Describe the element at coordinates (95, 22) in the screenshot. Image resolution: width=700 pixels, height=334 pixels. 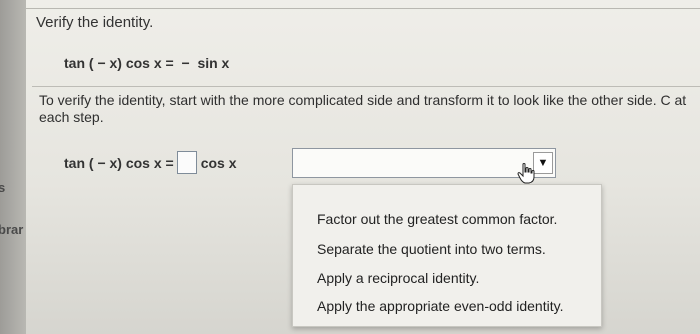
I see `problem-title: Verify the identity.` at that location.